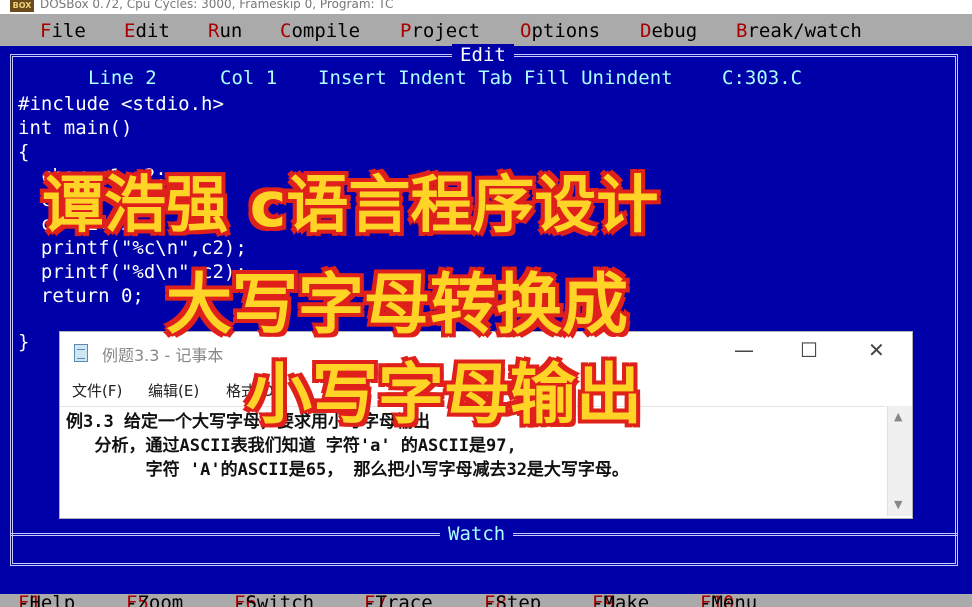 The height and width of the screenshot is (607, 972). I want to click on menu-options: Options, so click(560, 31).